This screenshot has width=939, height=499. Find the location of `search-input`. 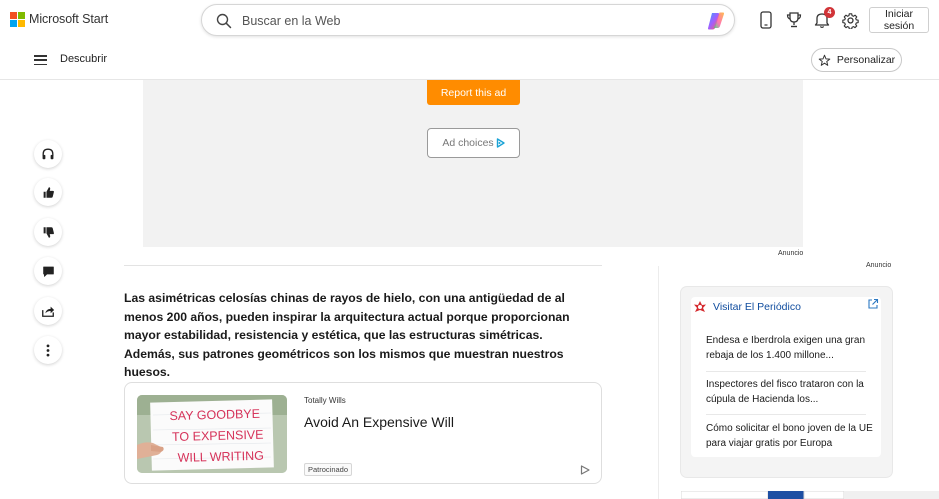

search-input is located at coordinates (462, 21).